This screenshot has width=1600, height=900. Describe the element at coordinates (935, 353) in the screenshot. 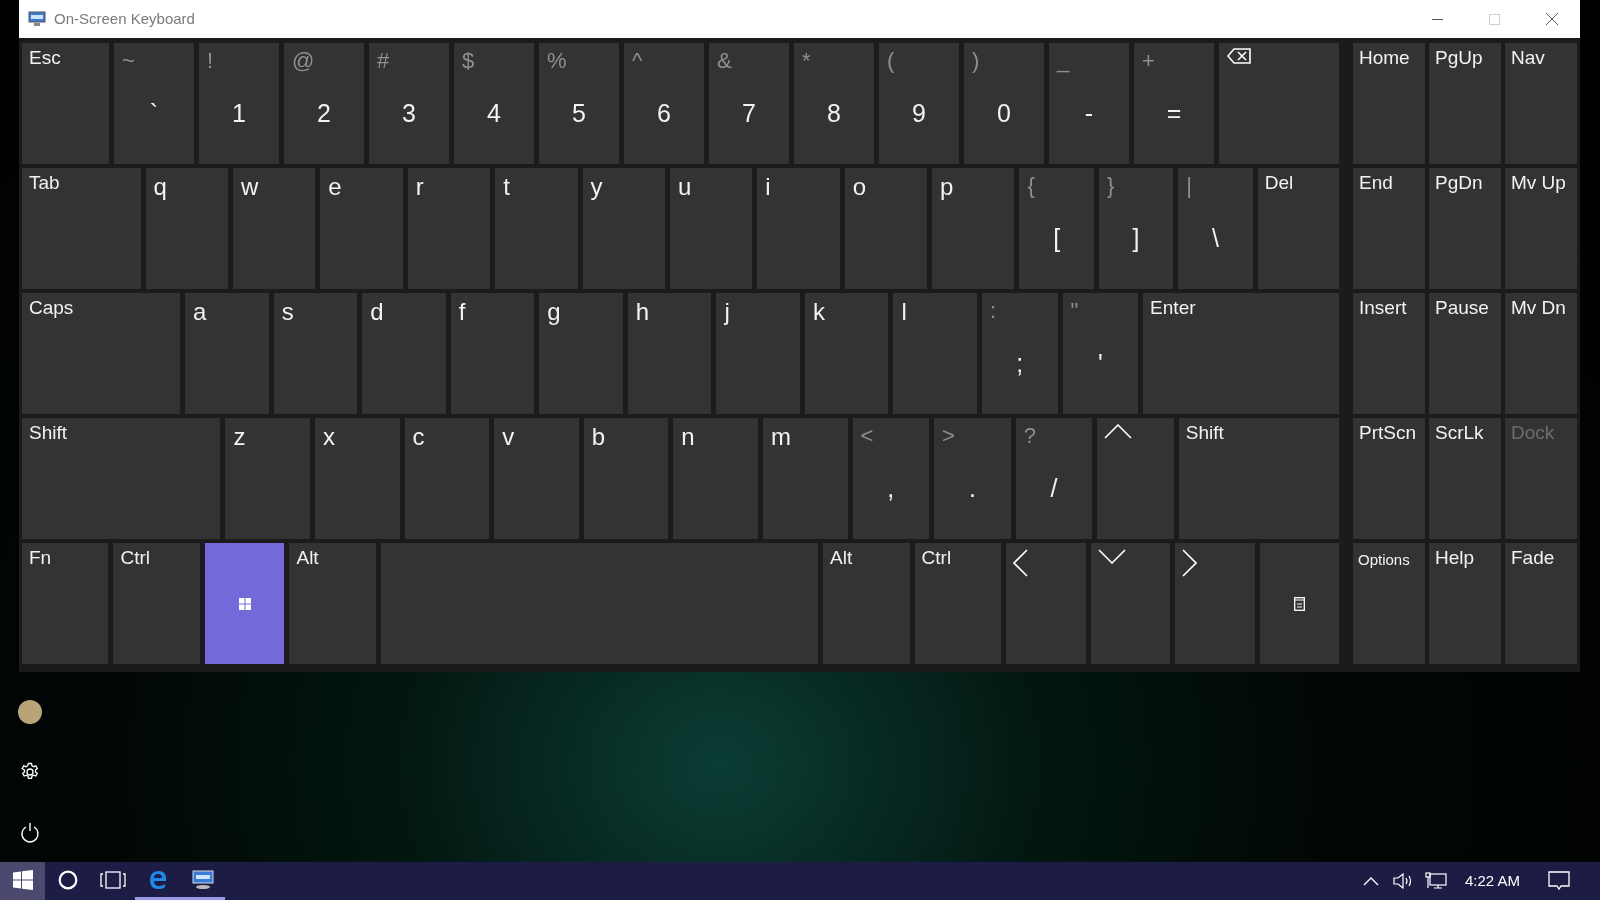

I see `key: l` at that location.